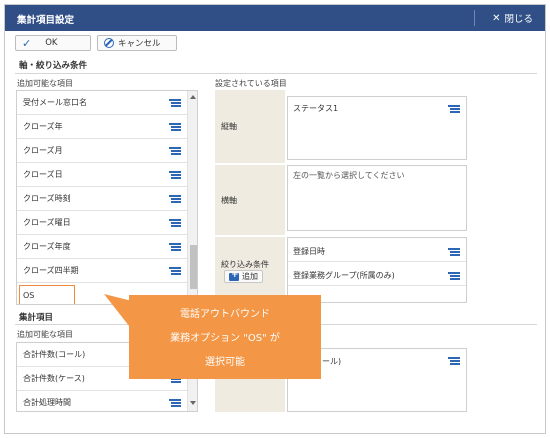 This screenshot has width=550, height=438. I want to click on callout-annotation: 電話アウトバウンド 業務オプション "OS" が 選択可能, so click(225, 337).